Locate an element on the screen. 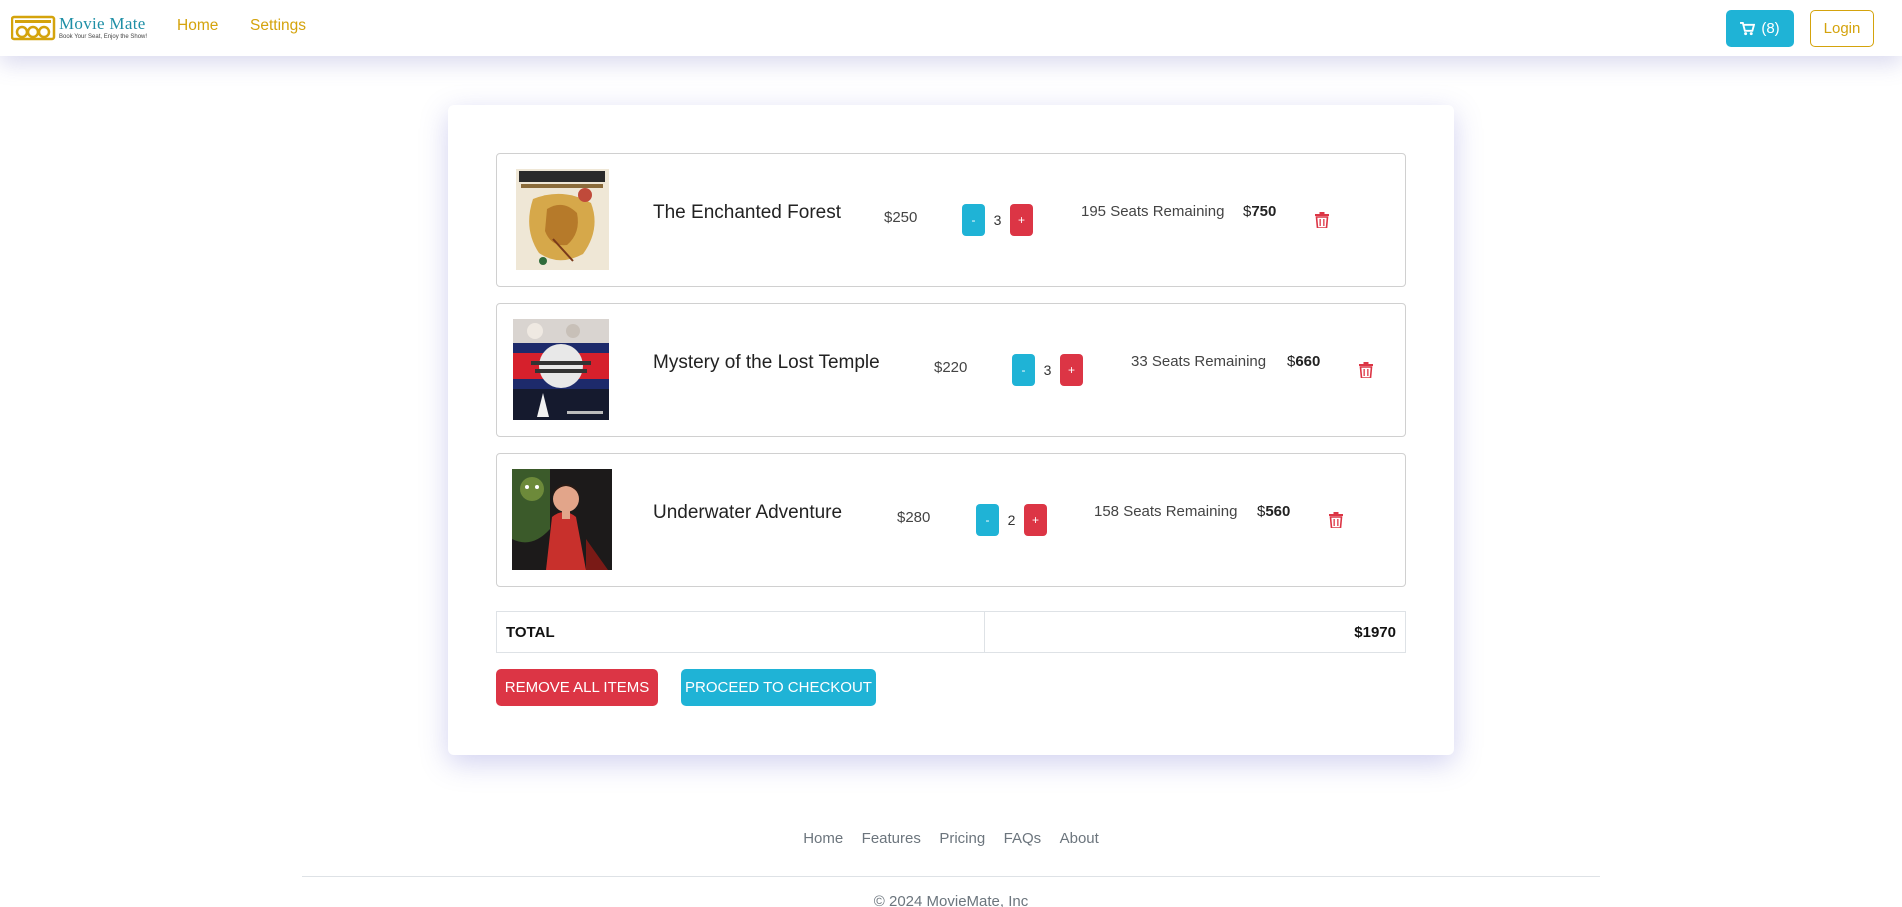 The height and width of the screenshot is (907, 1902). line-total: $660 is located at coordinates (1303, 361).